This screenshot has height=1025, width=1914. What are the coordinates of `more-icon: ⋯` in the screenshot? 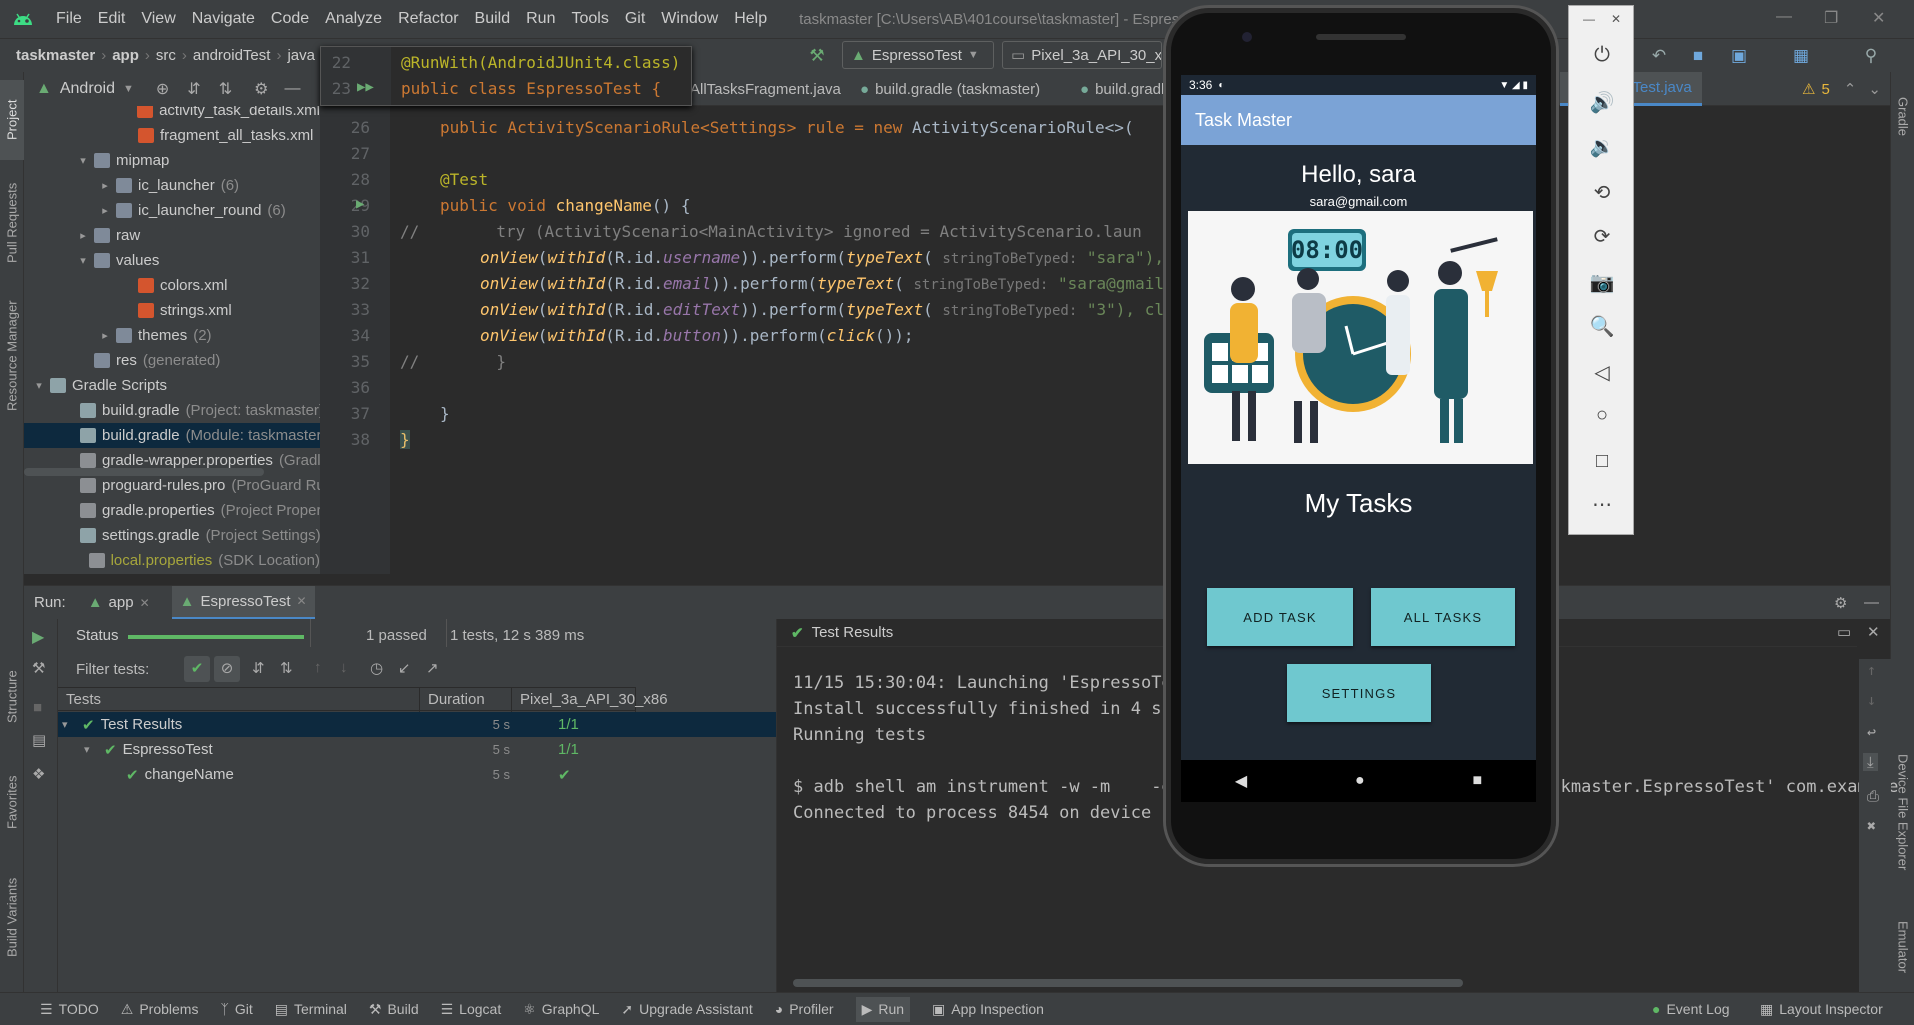 It's located at (1602, 504).